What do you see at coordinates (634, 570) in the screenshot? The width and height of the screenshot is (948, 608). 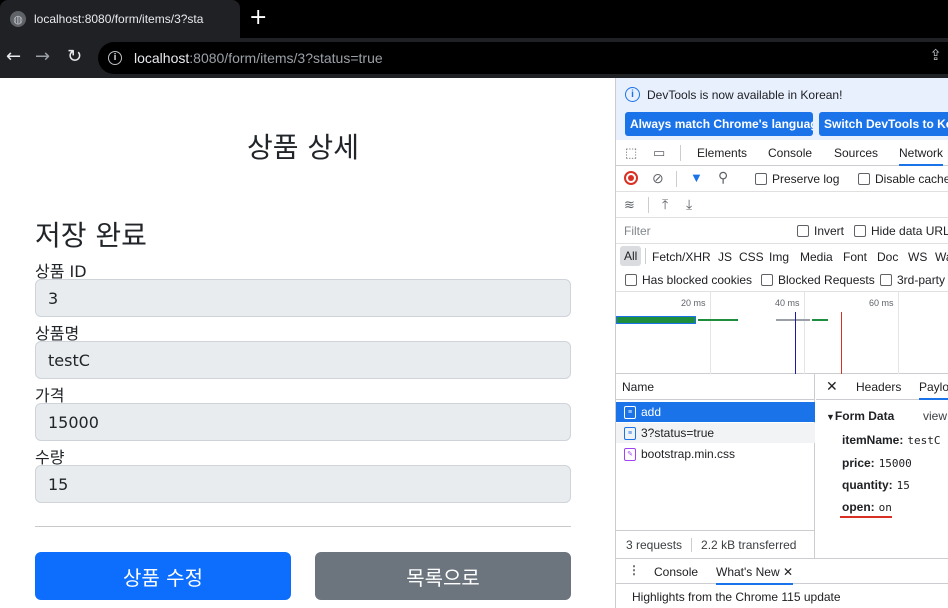 I see `more-options-icon: ⋮` at bounding box center [634, 570].